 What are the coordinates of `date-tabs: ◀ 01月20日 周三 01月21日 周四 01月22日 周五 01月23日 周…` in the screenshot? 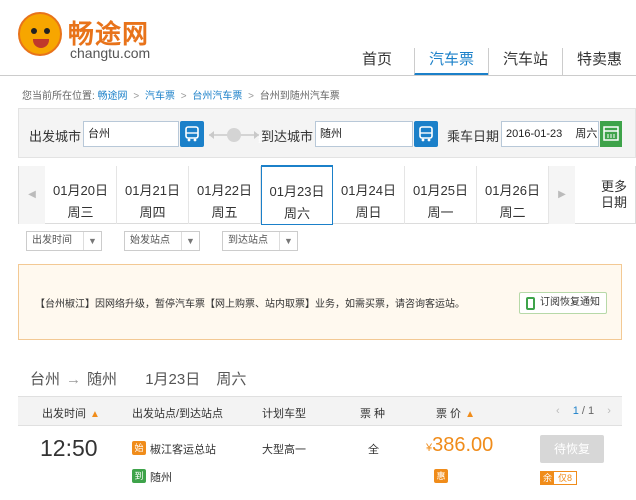 It's located at (327, 195).